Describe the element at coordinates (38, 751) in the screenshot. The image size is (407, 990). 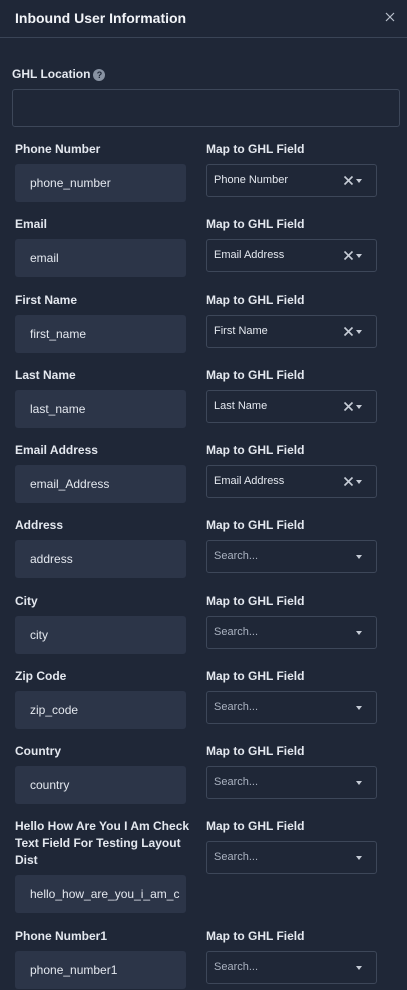
I see `field-label: Country` at that location.